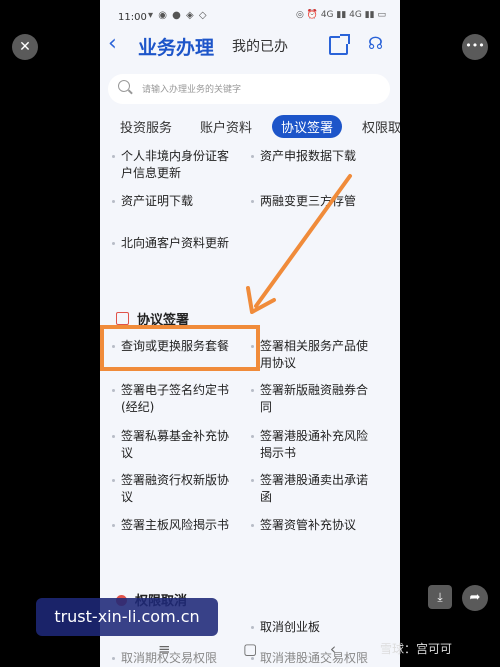 The width and height of the screenshot is (500, 667). Describe the element at coordinates (440, 597) in the screenshot. I see `download-icon: ⤓` at that location.